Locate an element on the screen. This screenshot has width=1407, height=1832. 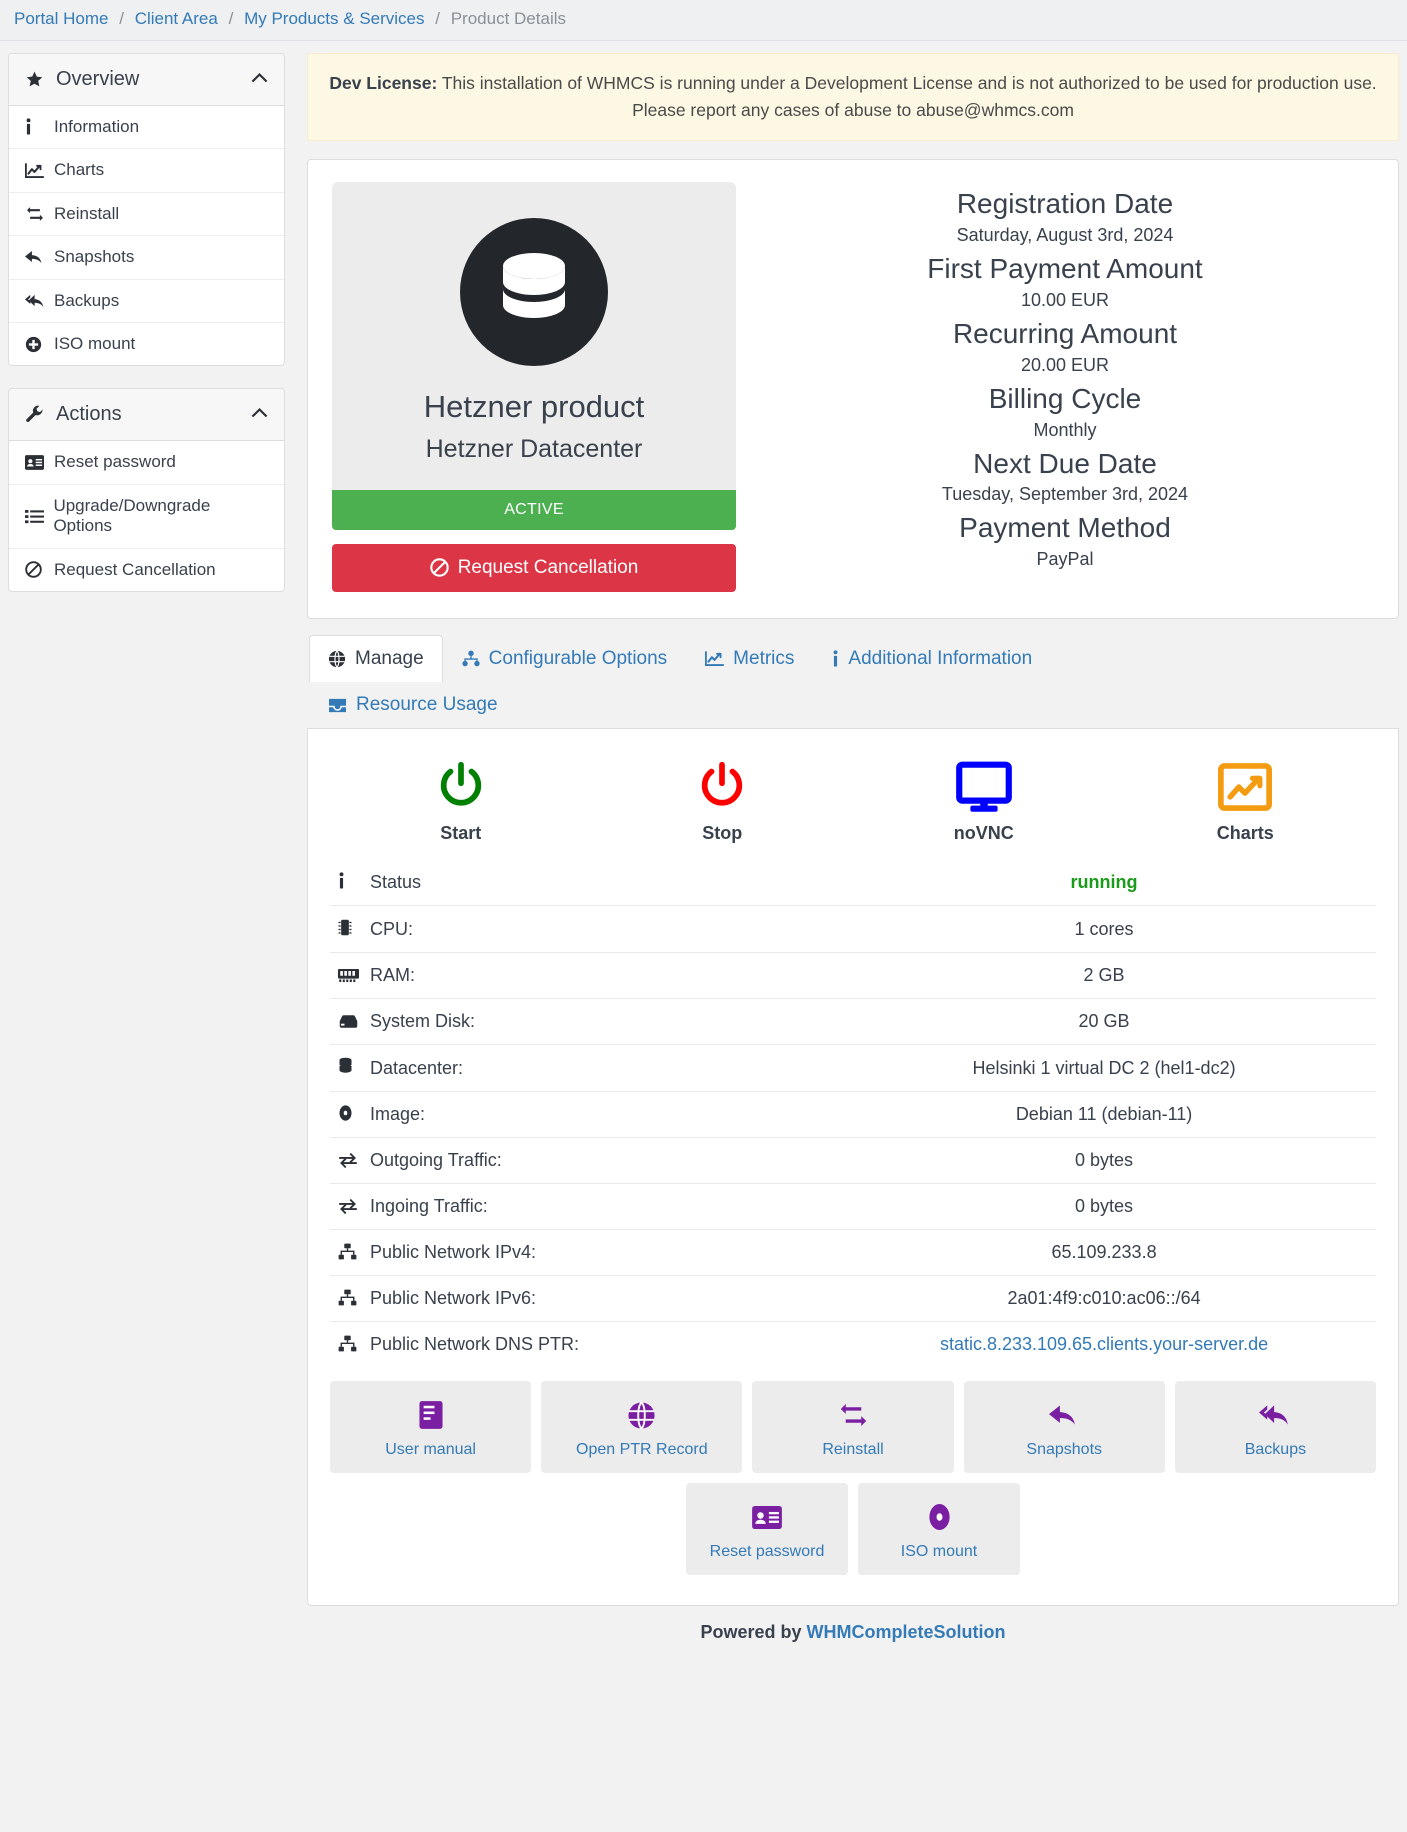
tile-reinstall: Reinstall is located at coordinates (853, 1427).